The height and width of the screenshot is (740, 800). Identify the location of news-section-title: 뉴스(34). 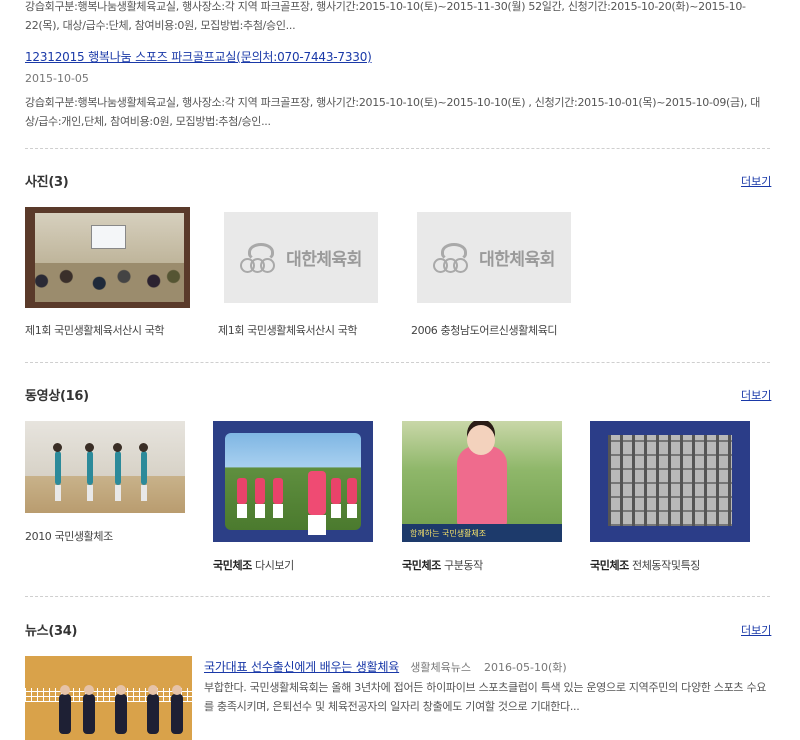
(51, 631).